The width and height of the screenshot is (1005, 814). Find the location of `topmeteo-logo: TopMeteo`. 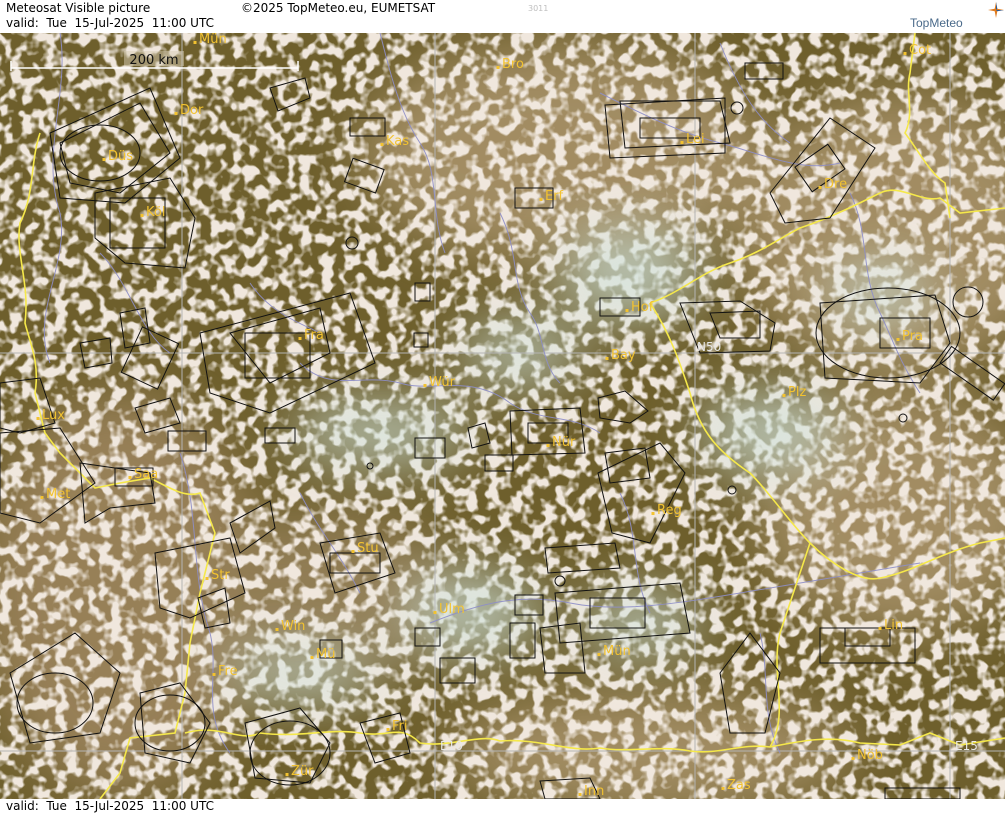

topmeteo-logo: TopMeteo is located at coordinates (956, 17).